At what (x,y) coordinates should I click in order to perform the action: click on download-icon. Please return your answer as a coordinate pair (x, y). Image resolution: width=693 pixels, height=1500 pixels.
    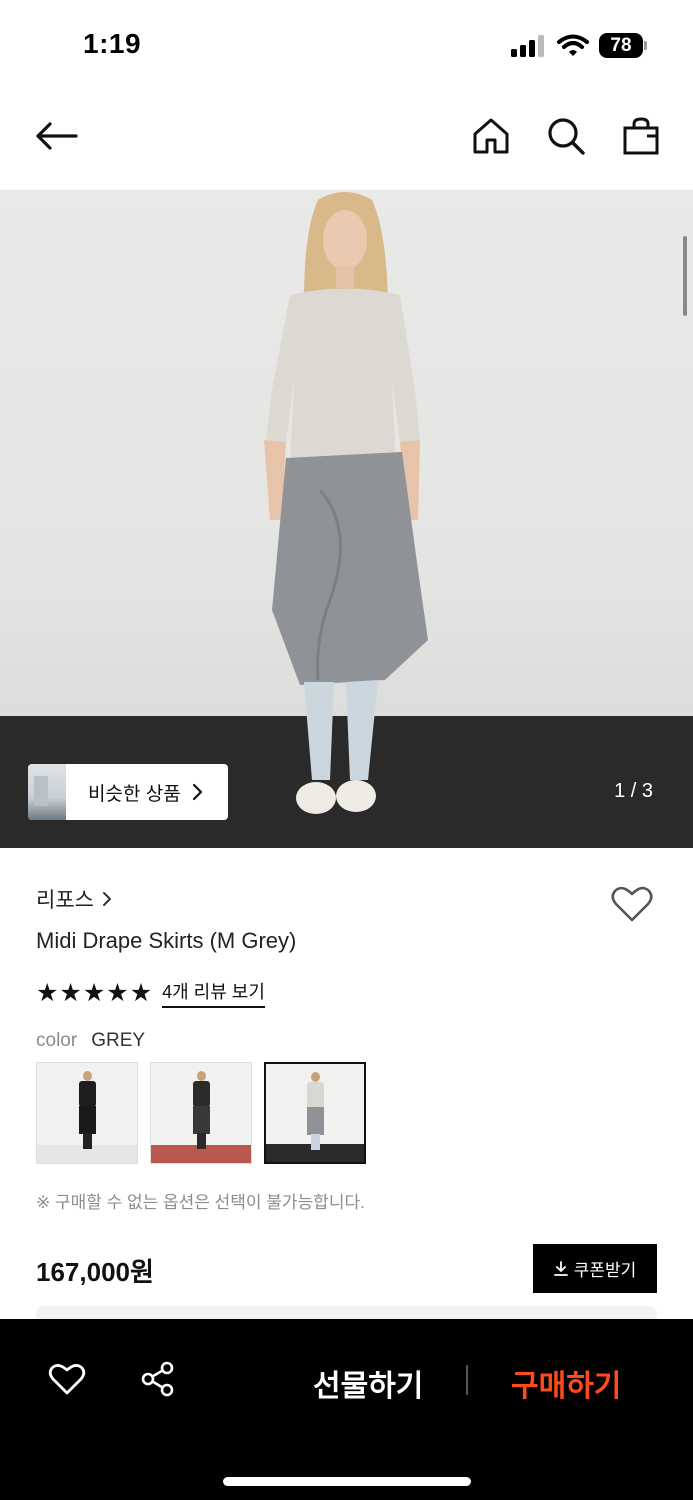
    Looking at the image, I should click on (560, 1268).